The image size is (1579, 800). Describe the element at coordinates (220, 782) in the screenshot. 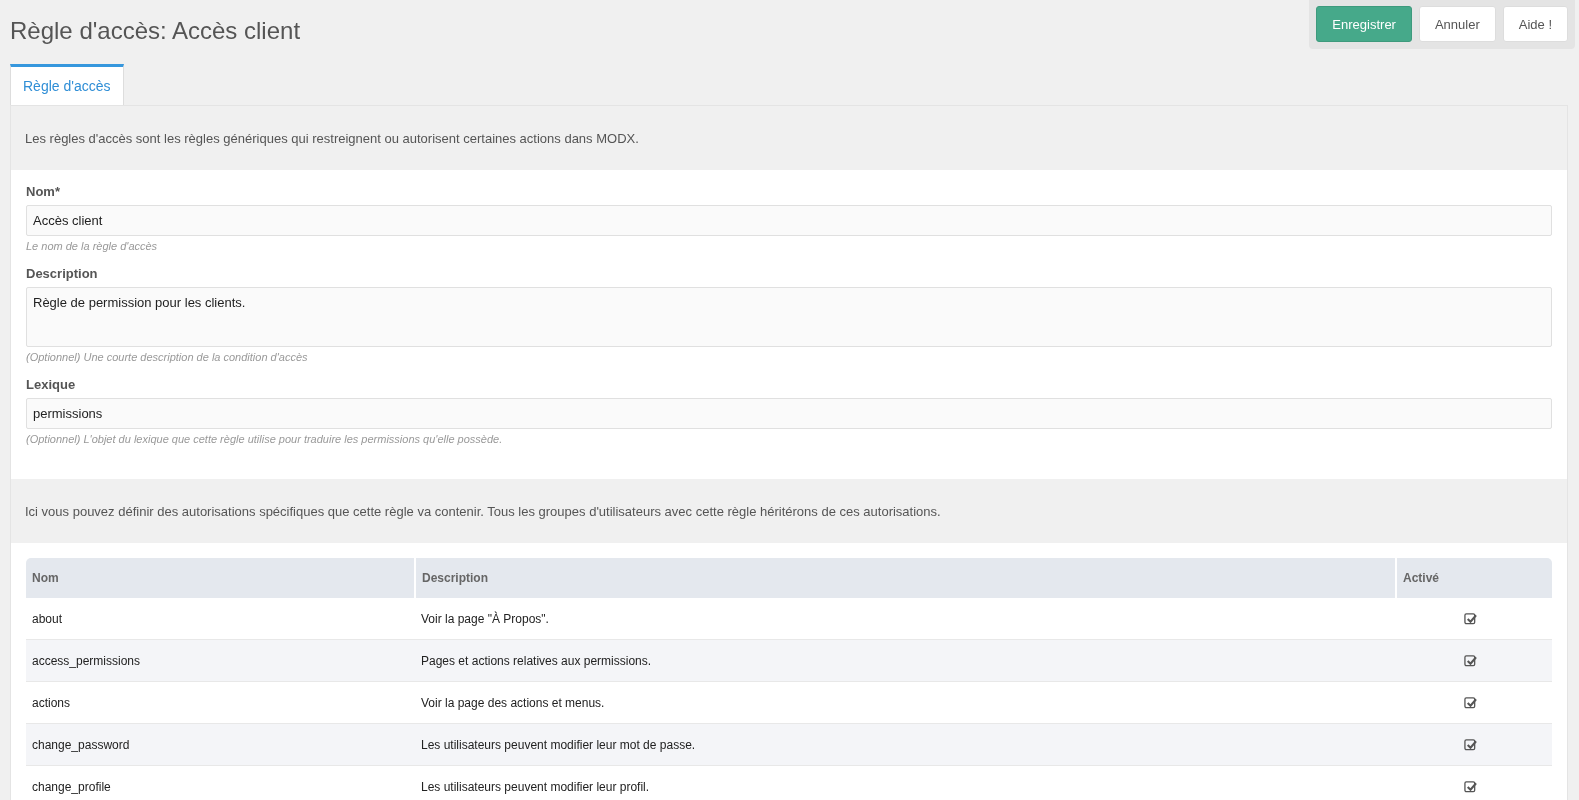

I see `table-cell: change_profile` at that location.